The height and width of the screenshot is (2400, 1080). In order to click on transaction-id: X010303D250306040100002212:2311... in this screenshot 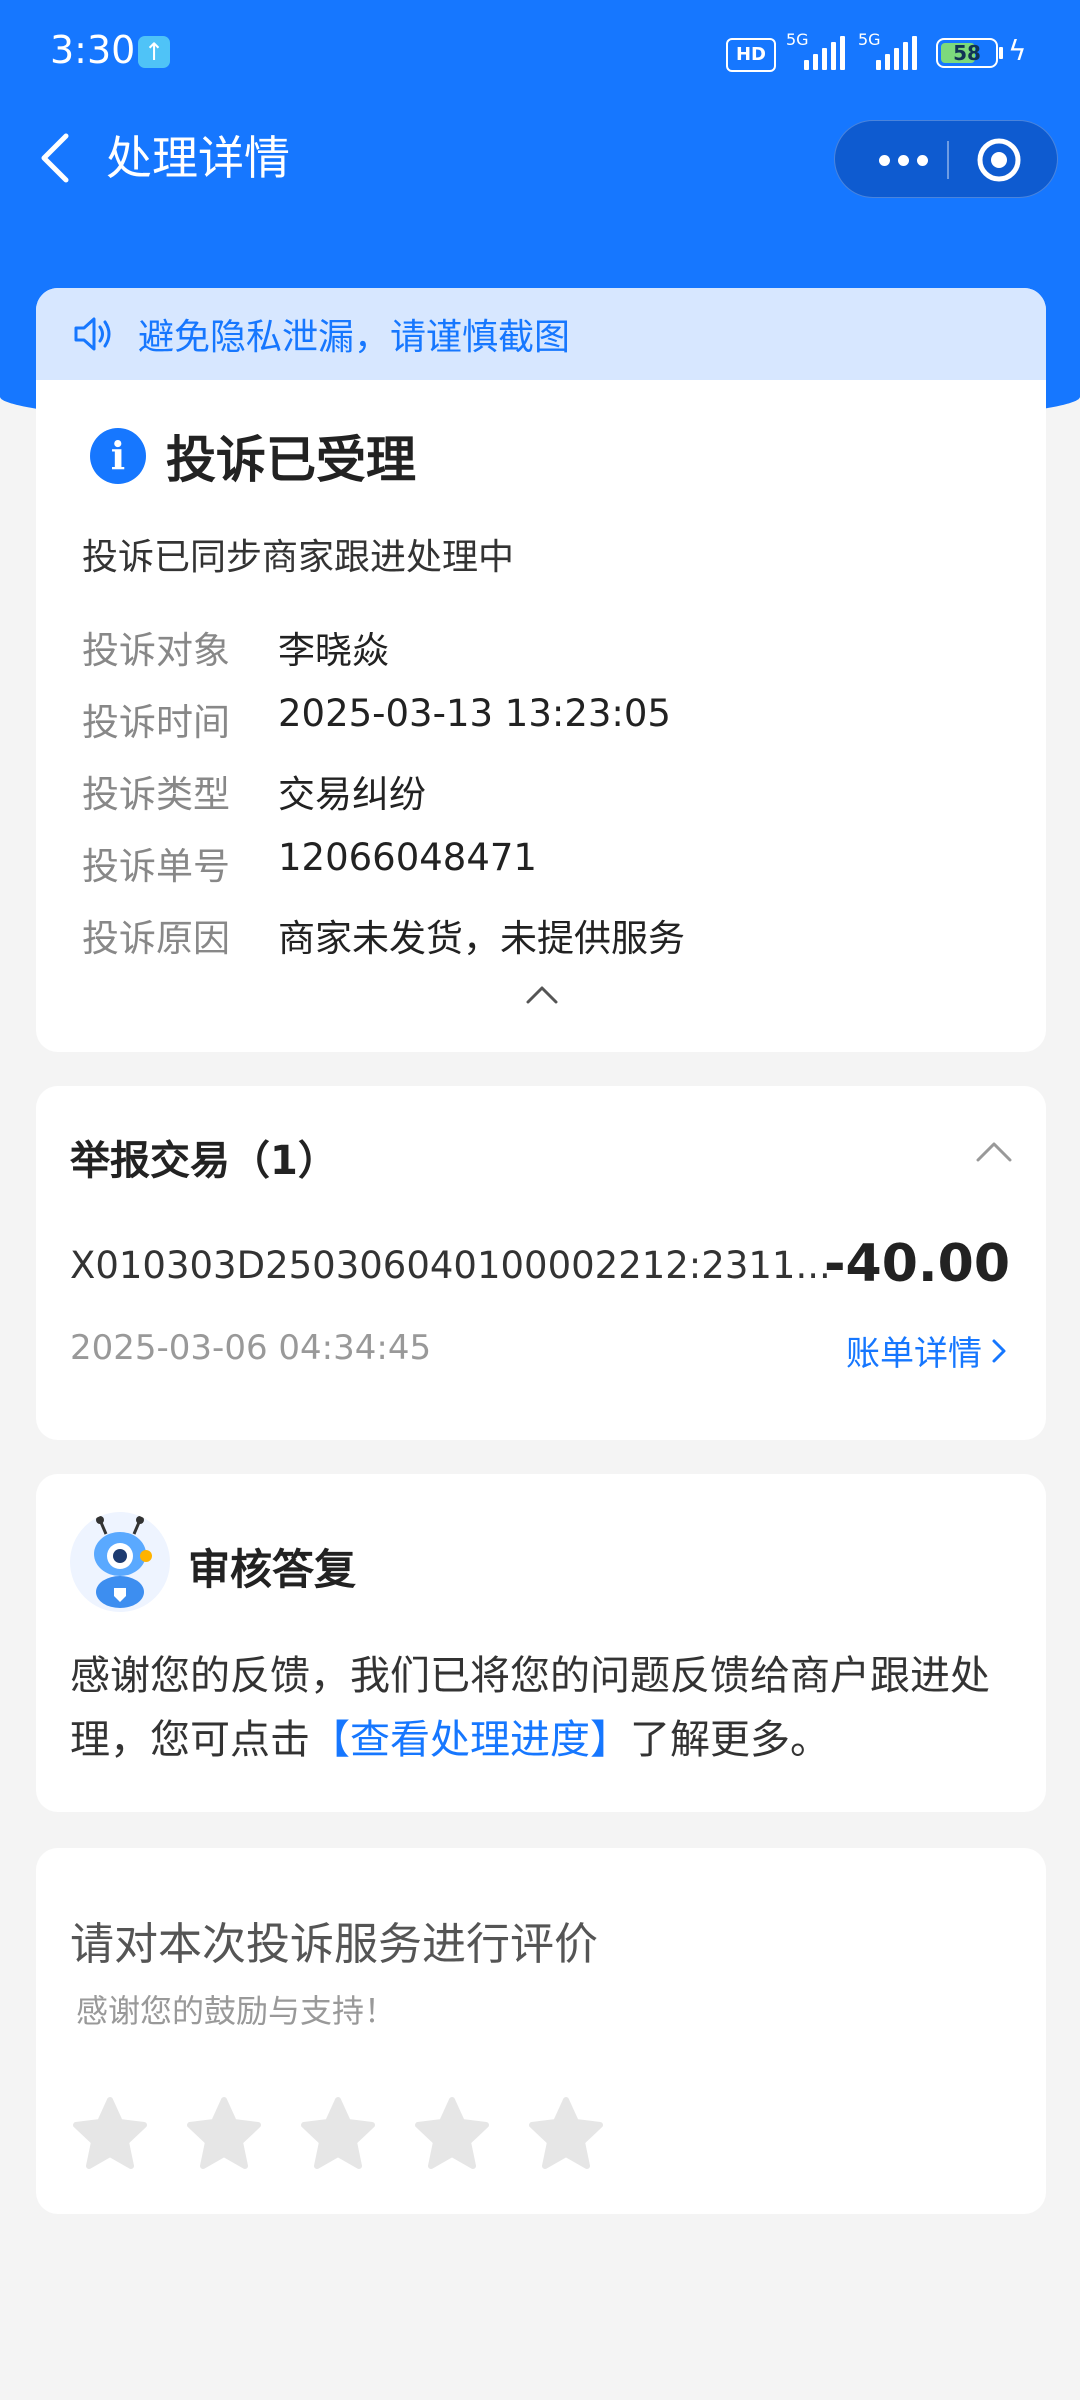, I will do `click(450, 1265)`.